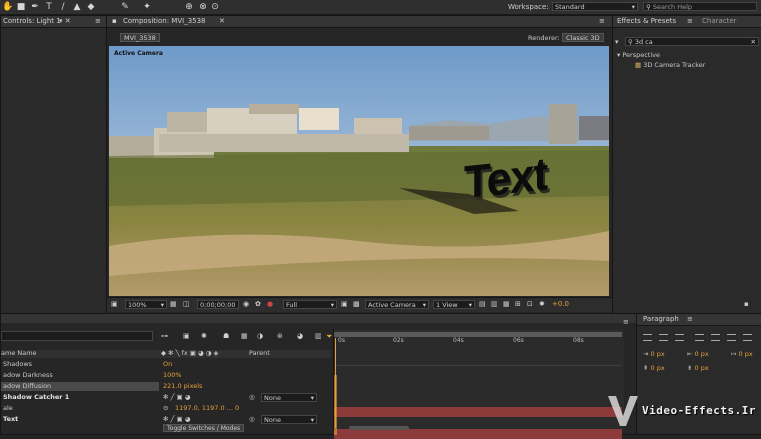  What do you see at coordinates (506, 304) in the screenshot?
I see `timeline-icon: ▦` at bounding box center [506, 304].